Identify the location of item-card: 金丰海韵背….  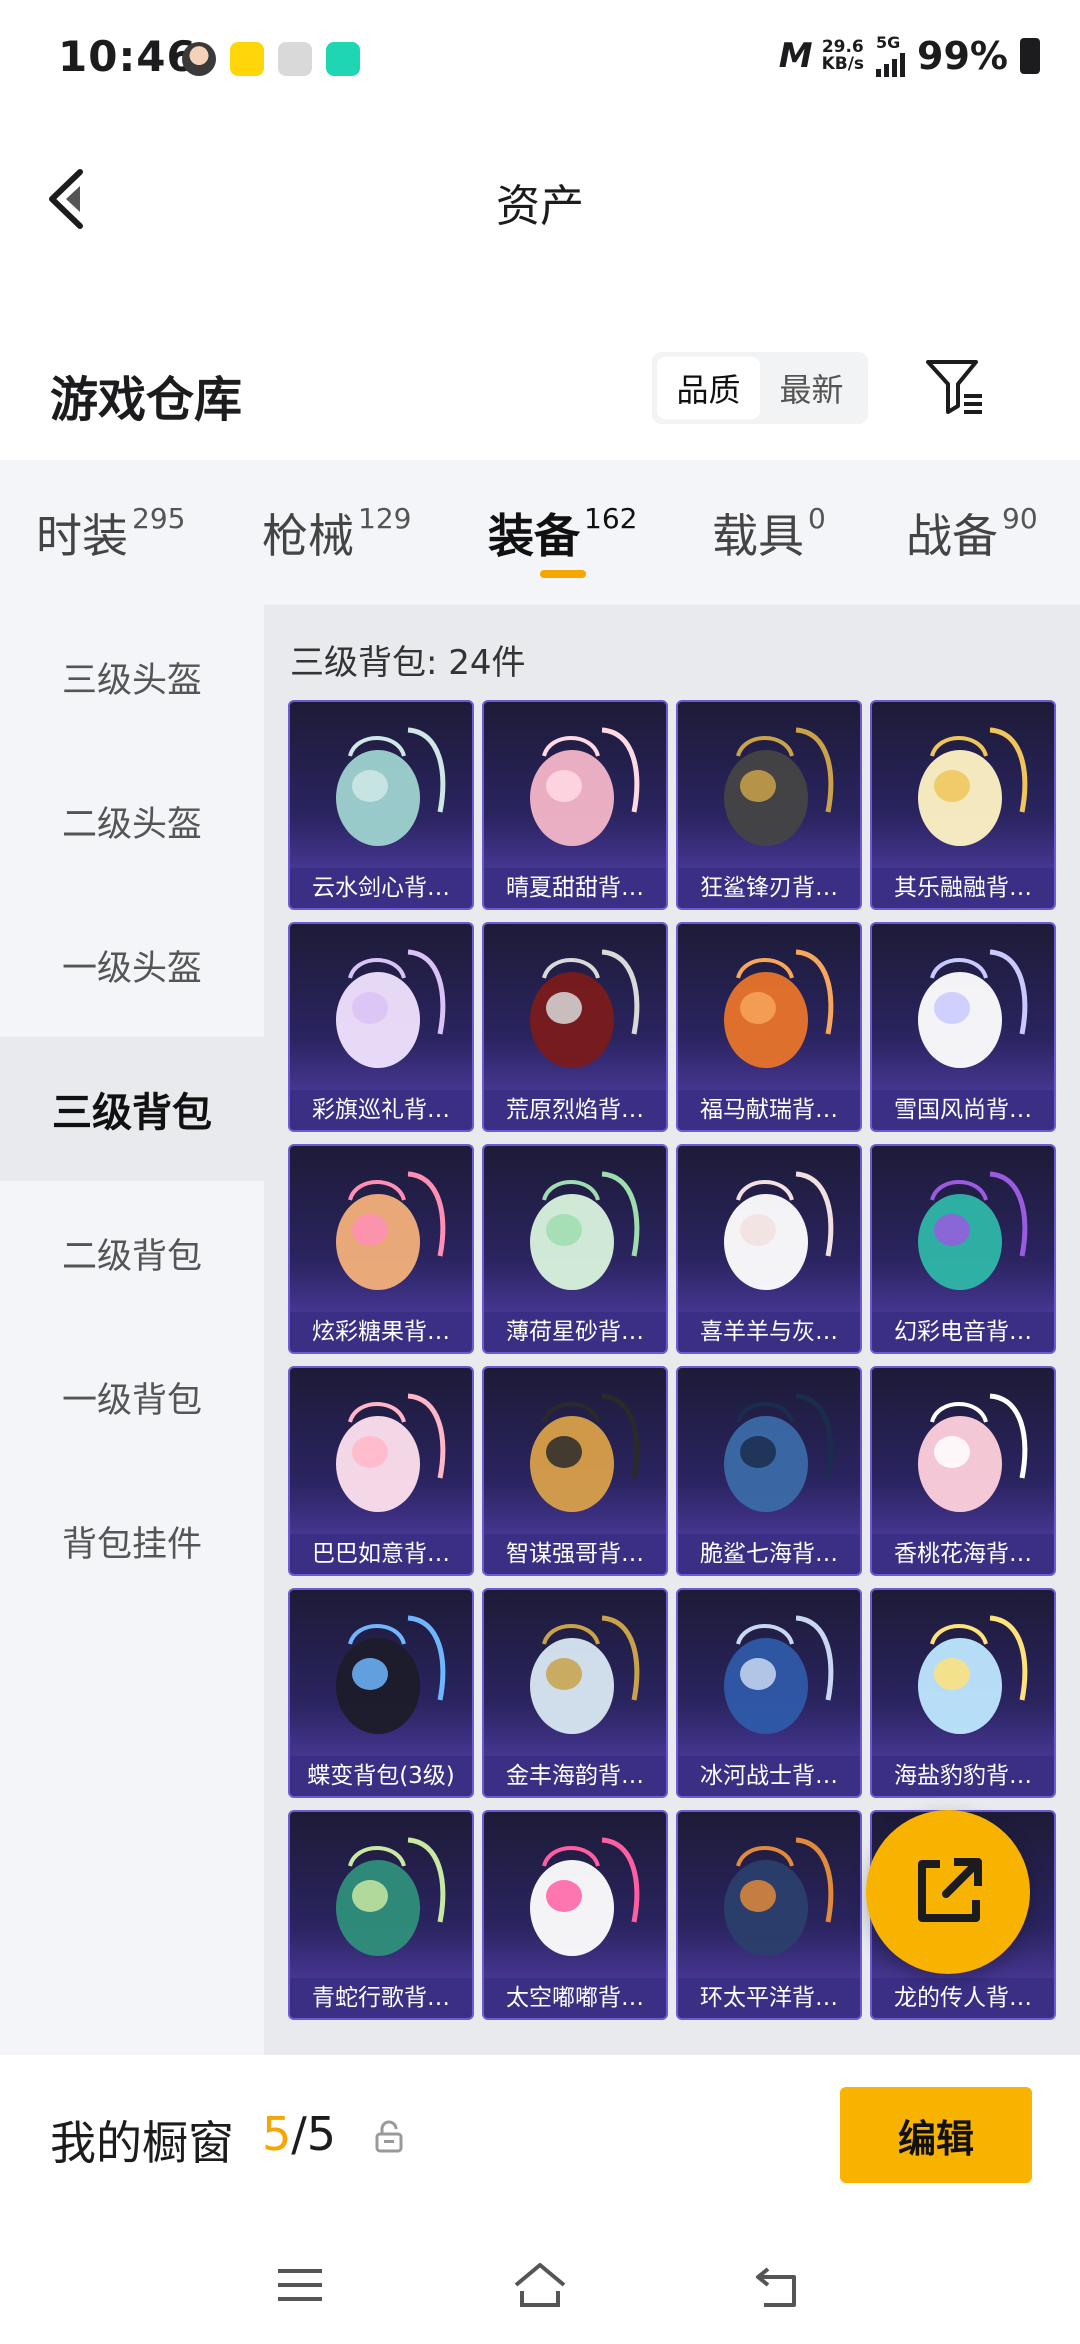
(575, 1693).